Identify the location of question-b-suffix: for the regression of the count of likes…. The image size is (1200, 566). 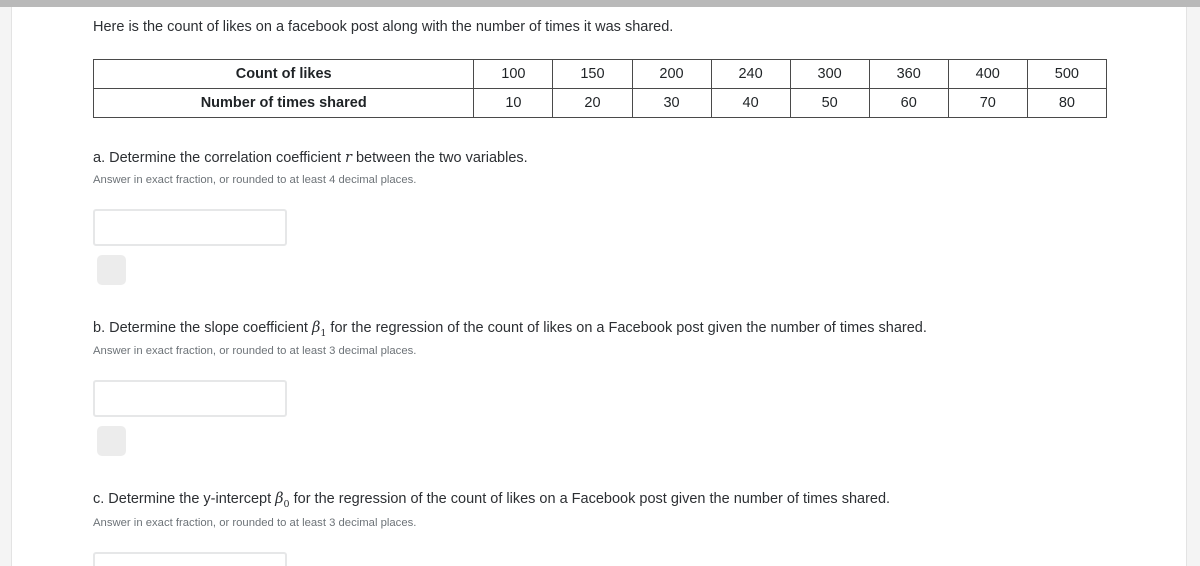
(626, 327).